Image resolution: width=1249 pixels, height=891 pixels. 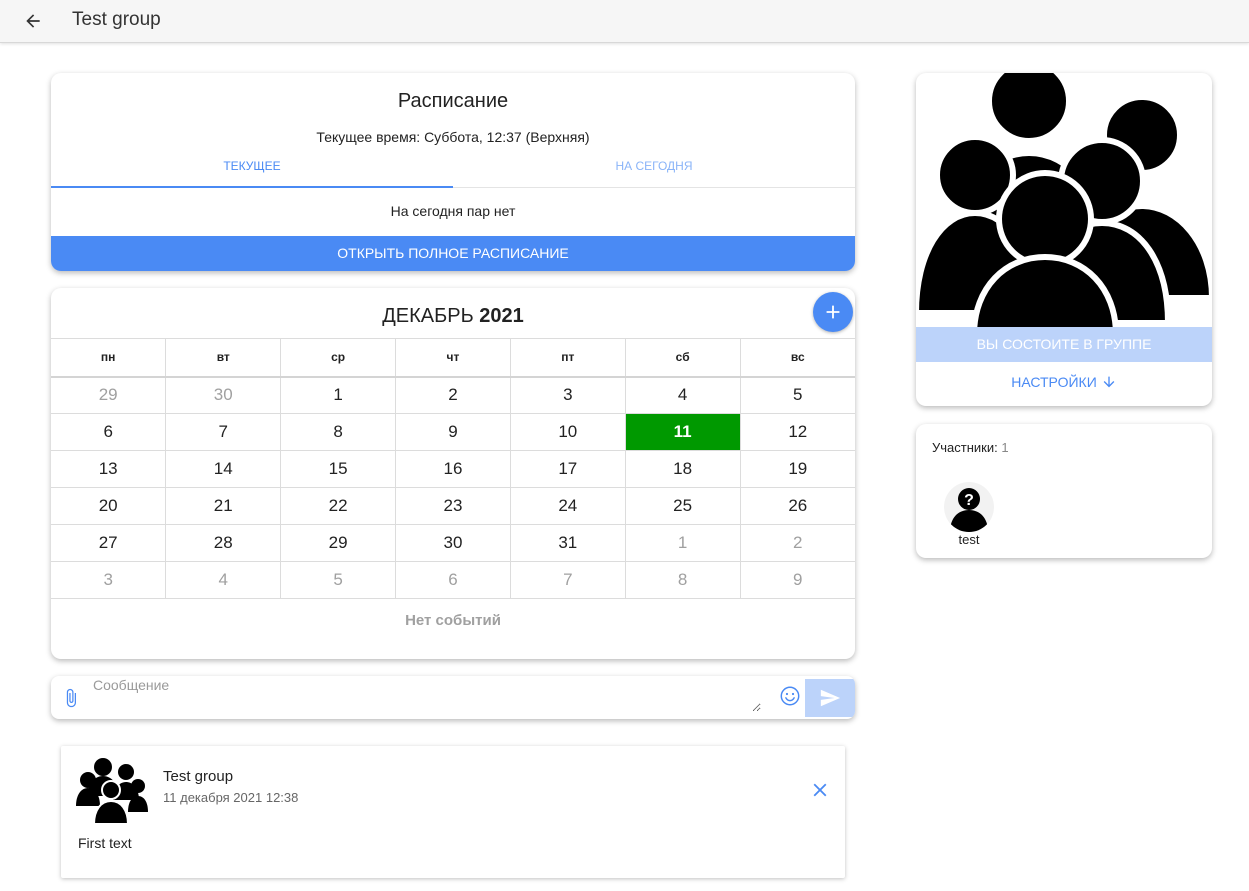 I want to click on calendar-day: 12, so click(x=797, y=432).